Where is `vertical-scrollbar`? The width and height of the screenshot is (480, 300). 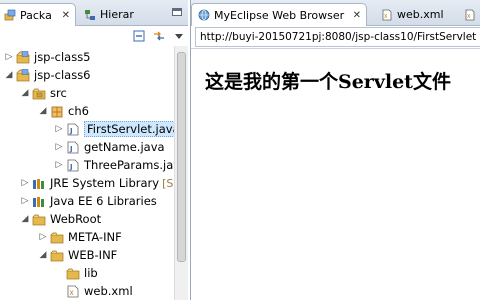 vertical-scrollbar is located at coordinates (181, 173).